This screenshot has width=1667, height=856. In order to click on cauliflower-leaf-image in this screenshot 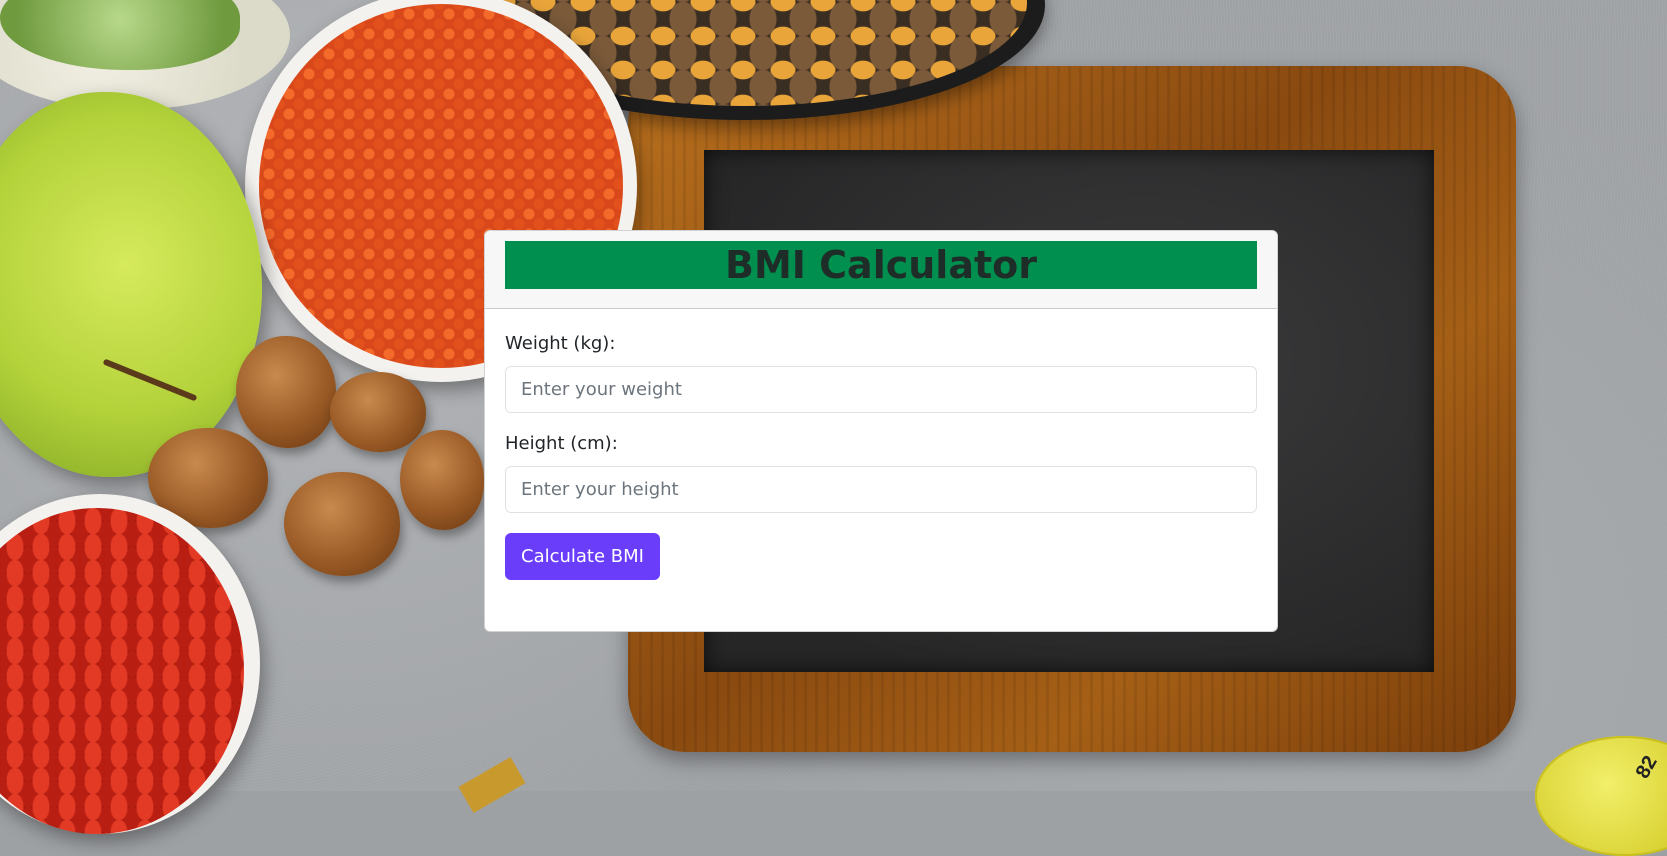, I will do `click(120, 35)`.